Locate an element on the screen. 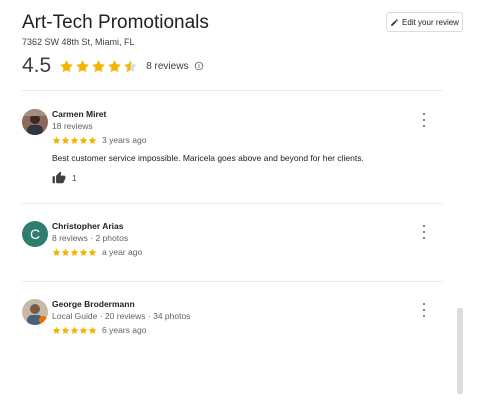 This screenshot has width=482, height=400. rating-stars is located at coordinates (98, 66).